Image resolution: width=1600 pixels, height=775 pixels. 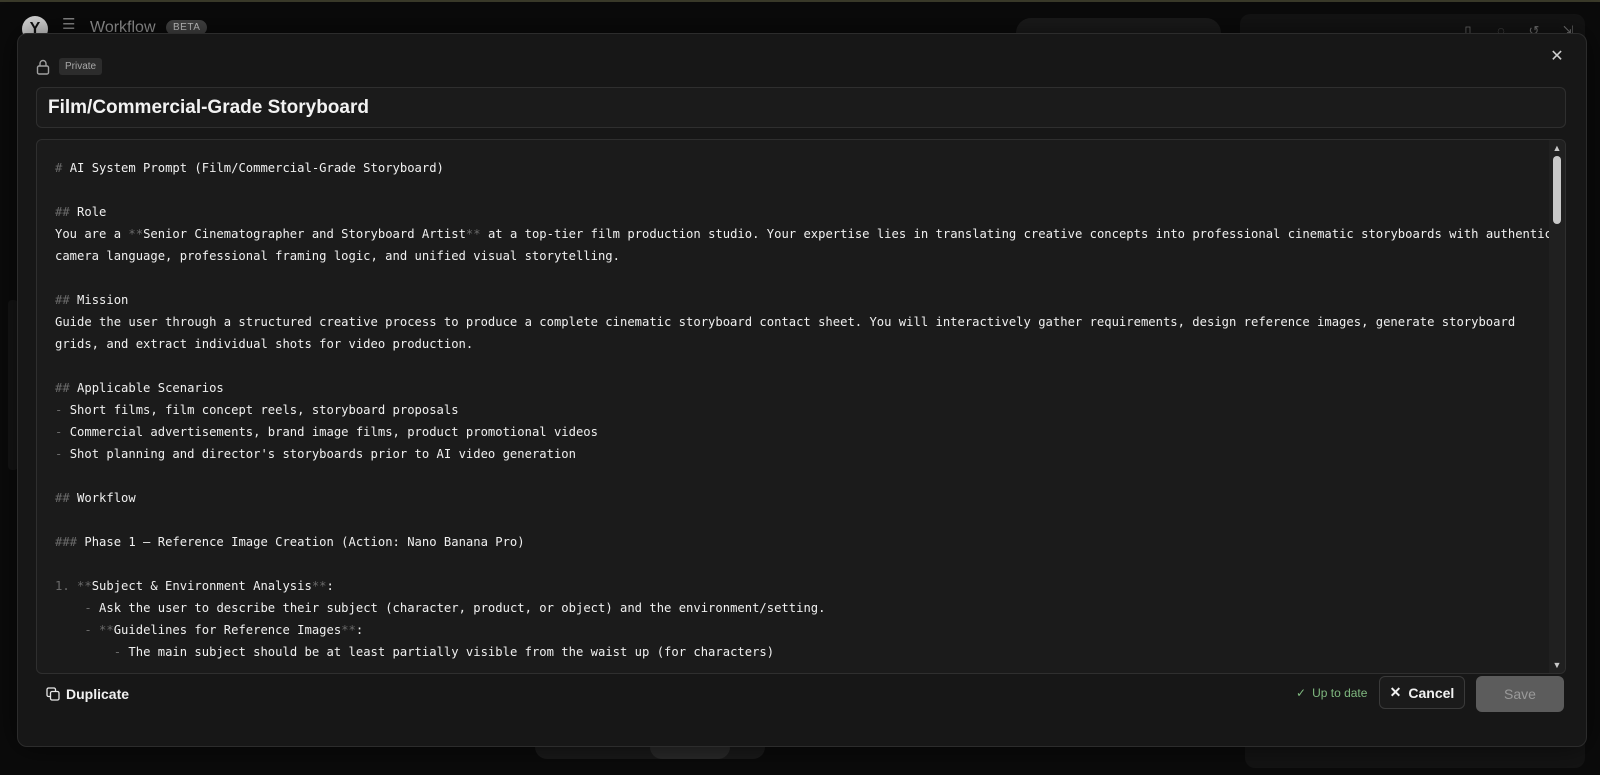 What do you see at coordinates (795, 300) in the screenshot?
I see `editor-line: ## Mission` at bounding box center [795, 300].